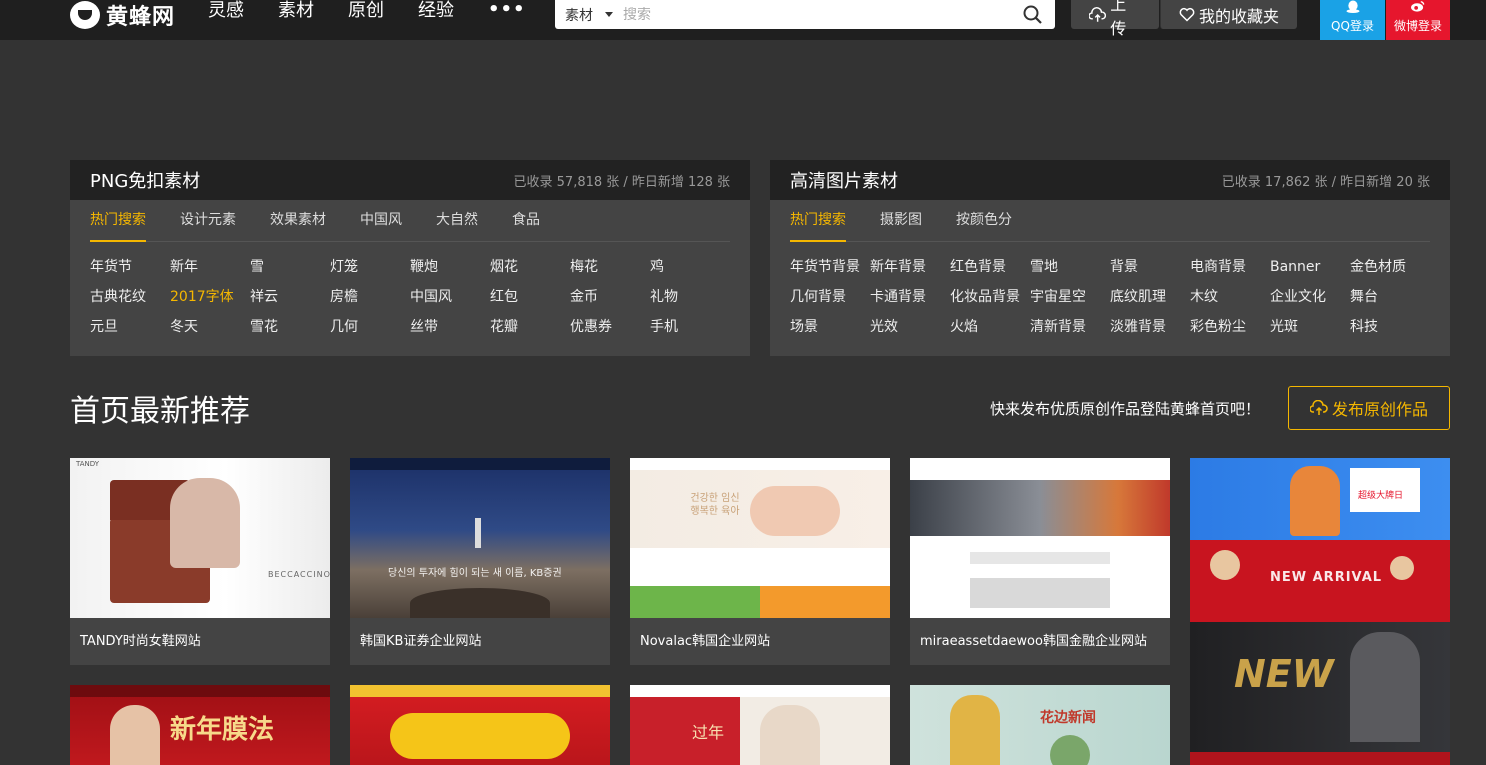  Describe the element at coordinates (1239, 16) in the screenshot. I see `favorites-label: 我的收藏夹` at that location.